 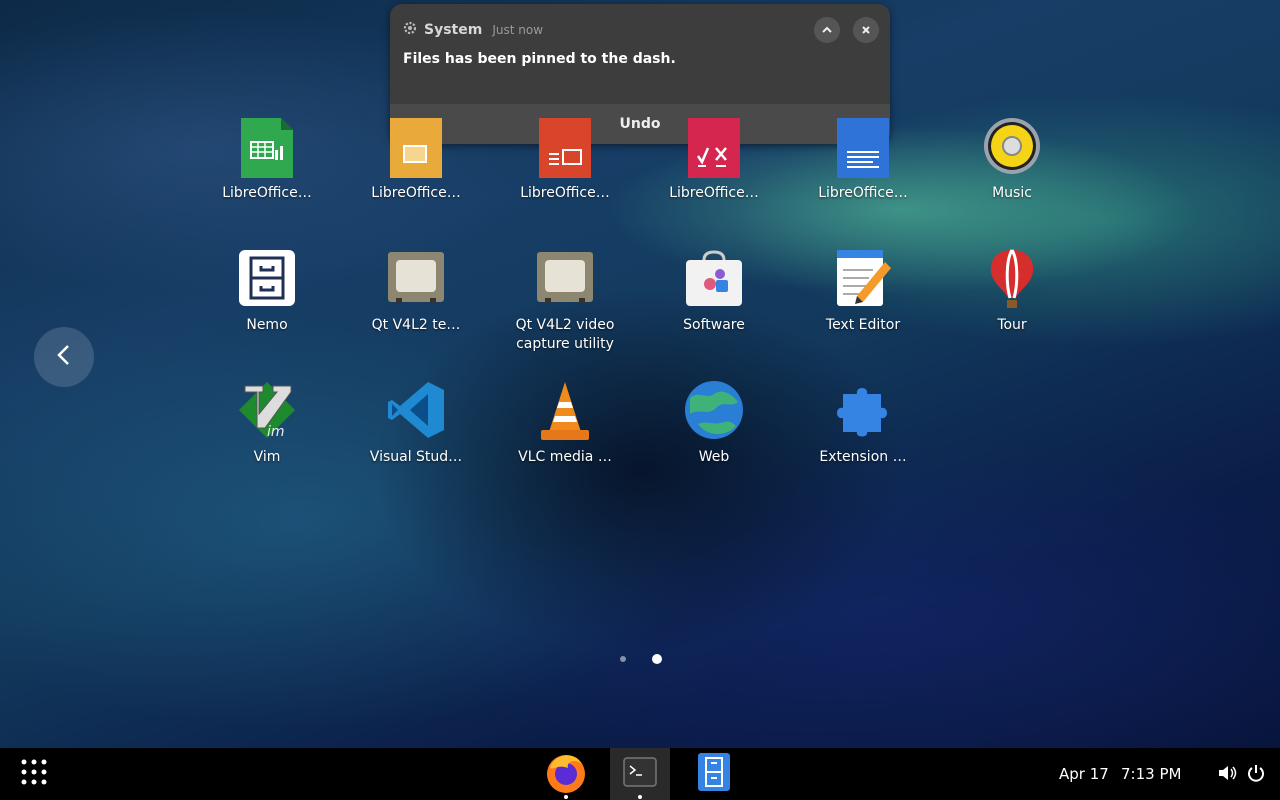 I want to click on firefox-icon, so click(x=566, y=774).